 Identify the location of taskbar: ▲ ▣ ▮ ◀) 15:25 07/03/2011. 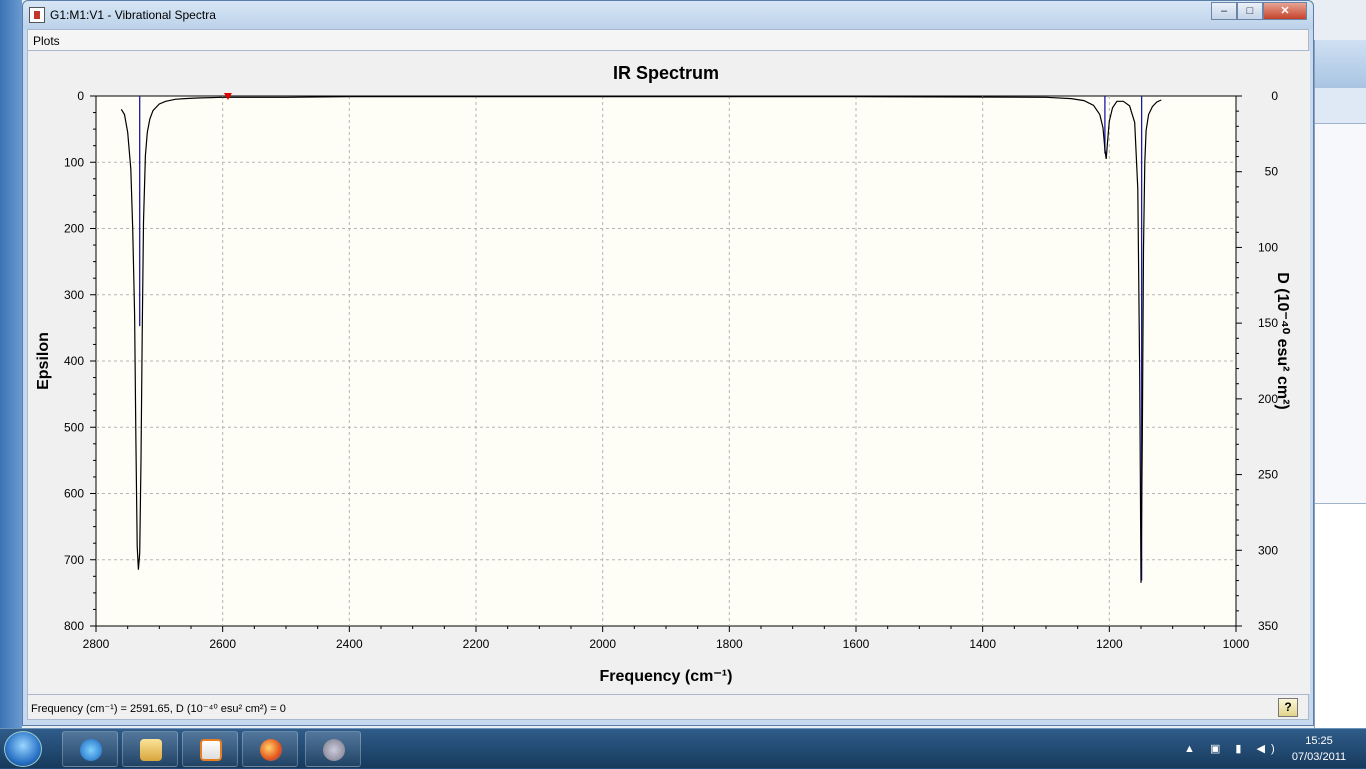
(683, 748).